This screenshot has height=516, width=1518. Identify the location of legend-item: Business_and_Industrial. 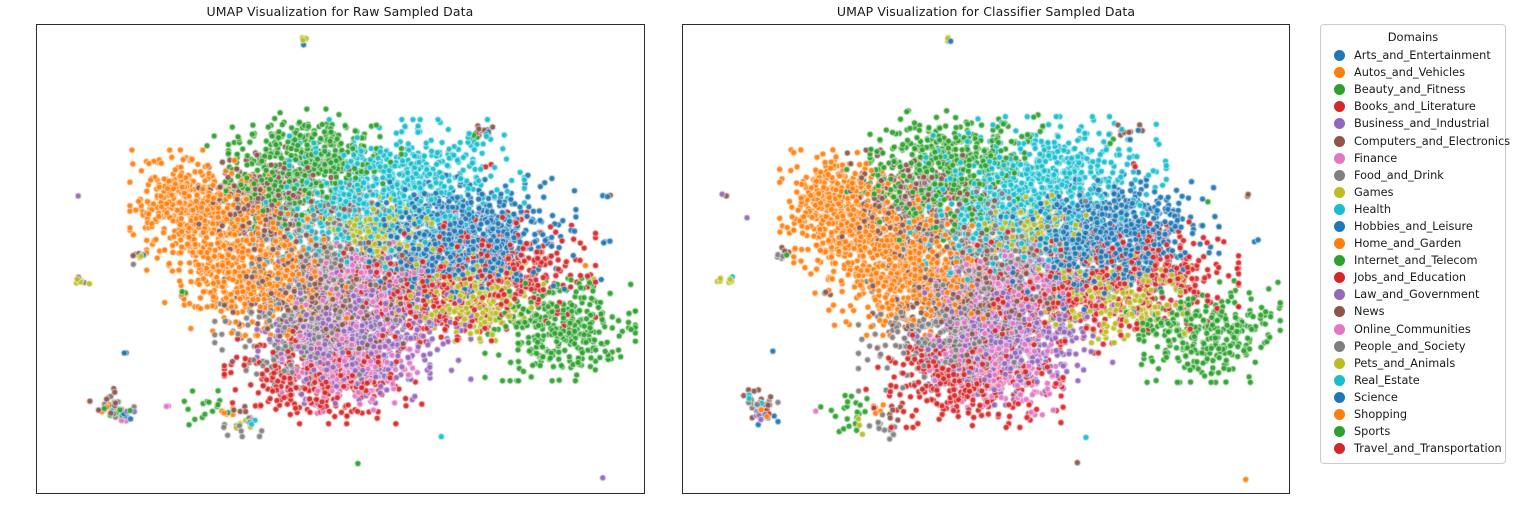
(1413, 123).